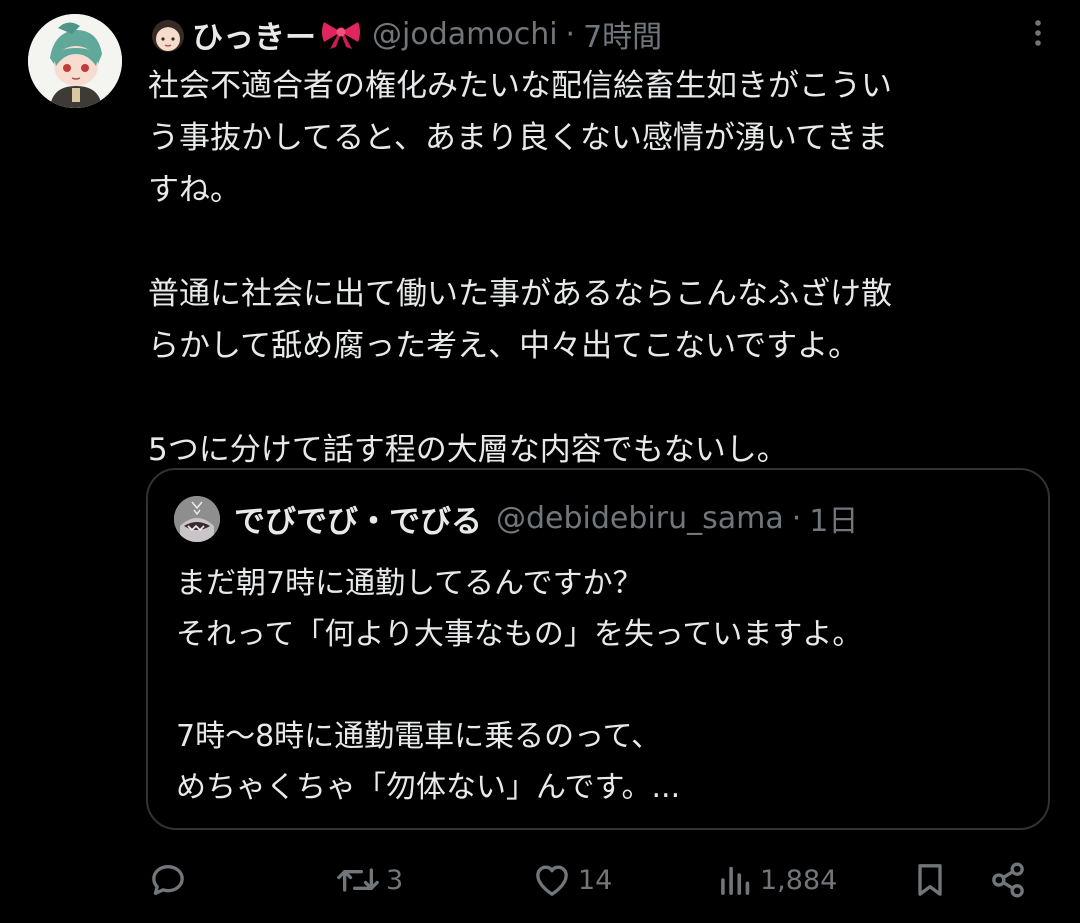 Image resolution: width=1080 pixels, height=923 pixels. What do you see at coordinates (622, 34) in the screenshot?
I see `tweet-timestamp: 7時間` at bounding box center [622, 34].